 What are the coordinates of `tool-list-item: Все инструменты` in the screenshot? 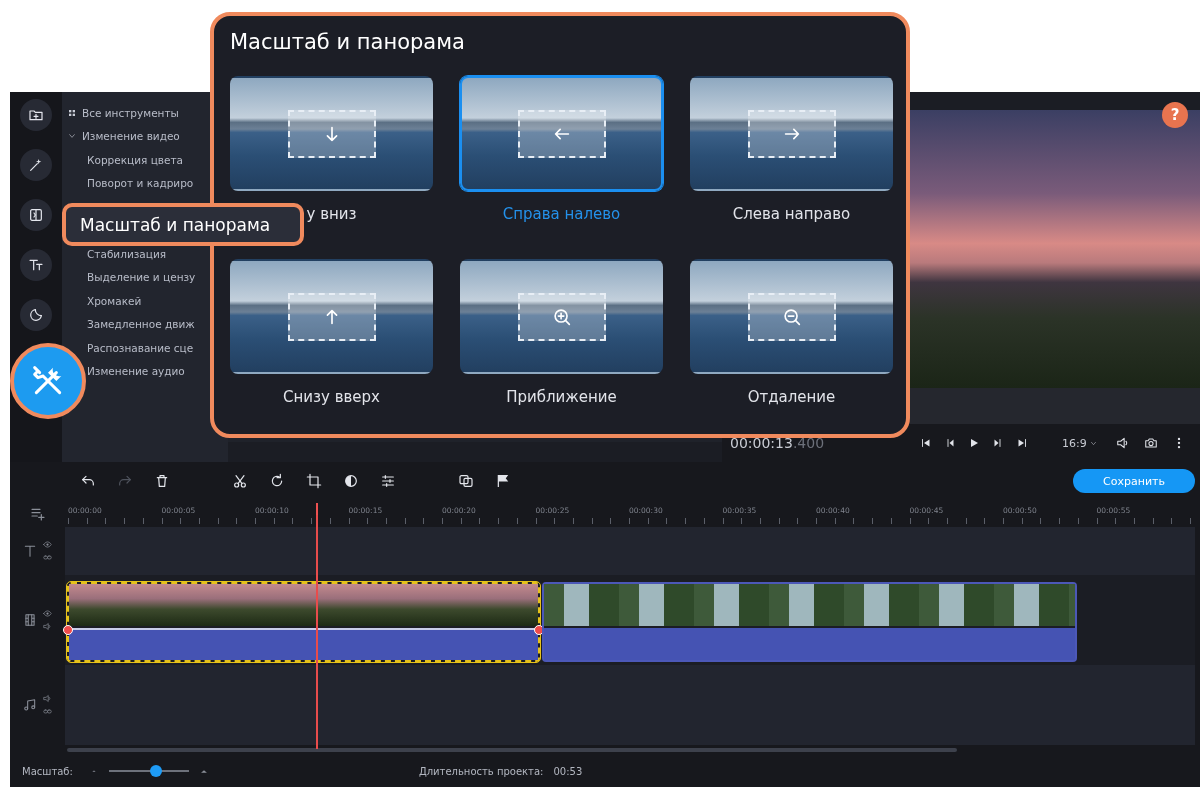 It's located at (148, 113).